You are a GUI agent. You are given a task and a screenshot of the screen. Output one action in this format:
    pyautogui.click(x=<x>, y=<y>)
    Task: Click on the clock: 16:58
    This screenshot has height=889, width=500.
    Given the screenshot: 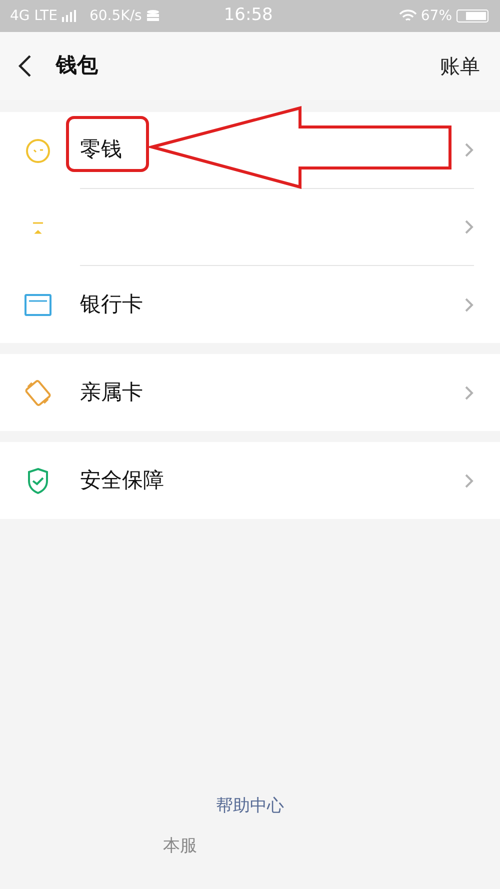 What is the action you would take?
    pyautogui.click(x=248, y=16)
    